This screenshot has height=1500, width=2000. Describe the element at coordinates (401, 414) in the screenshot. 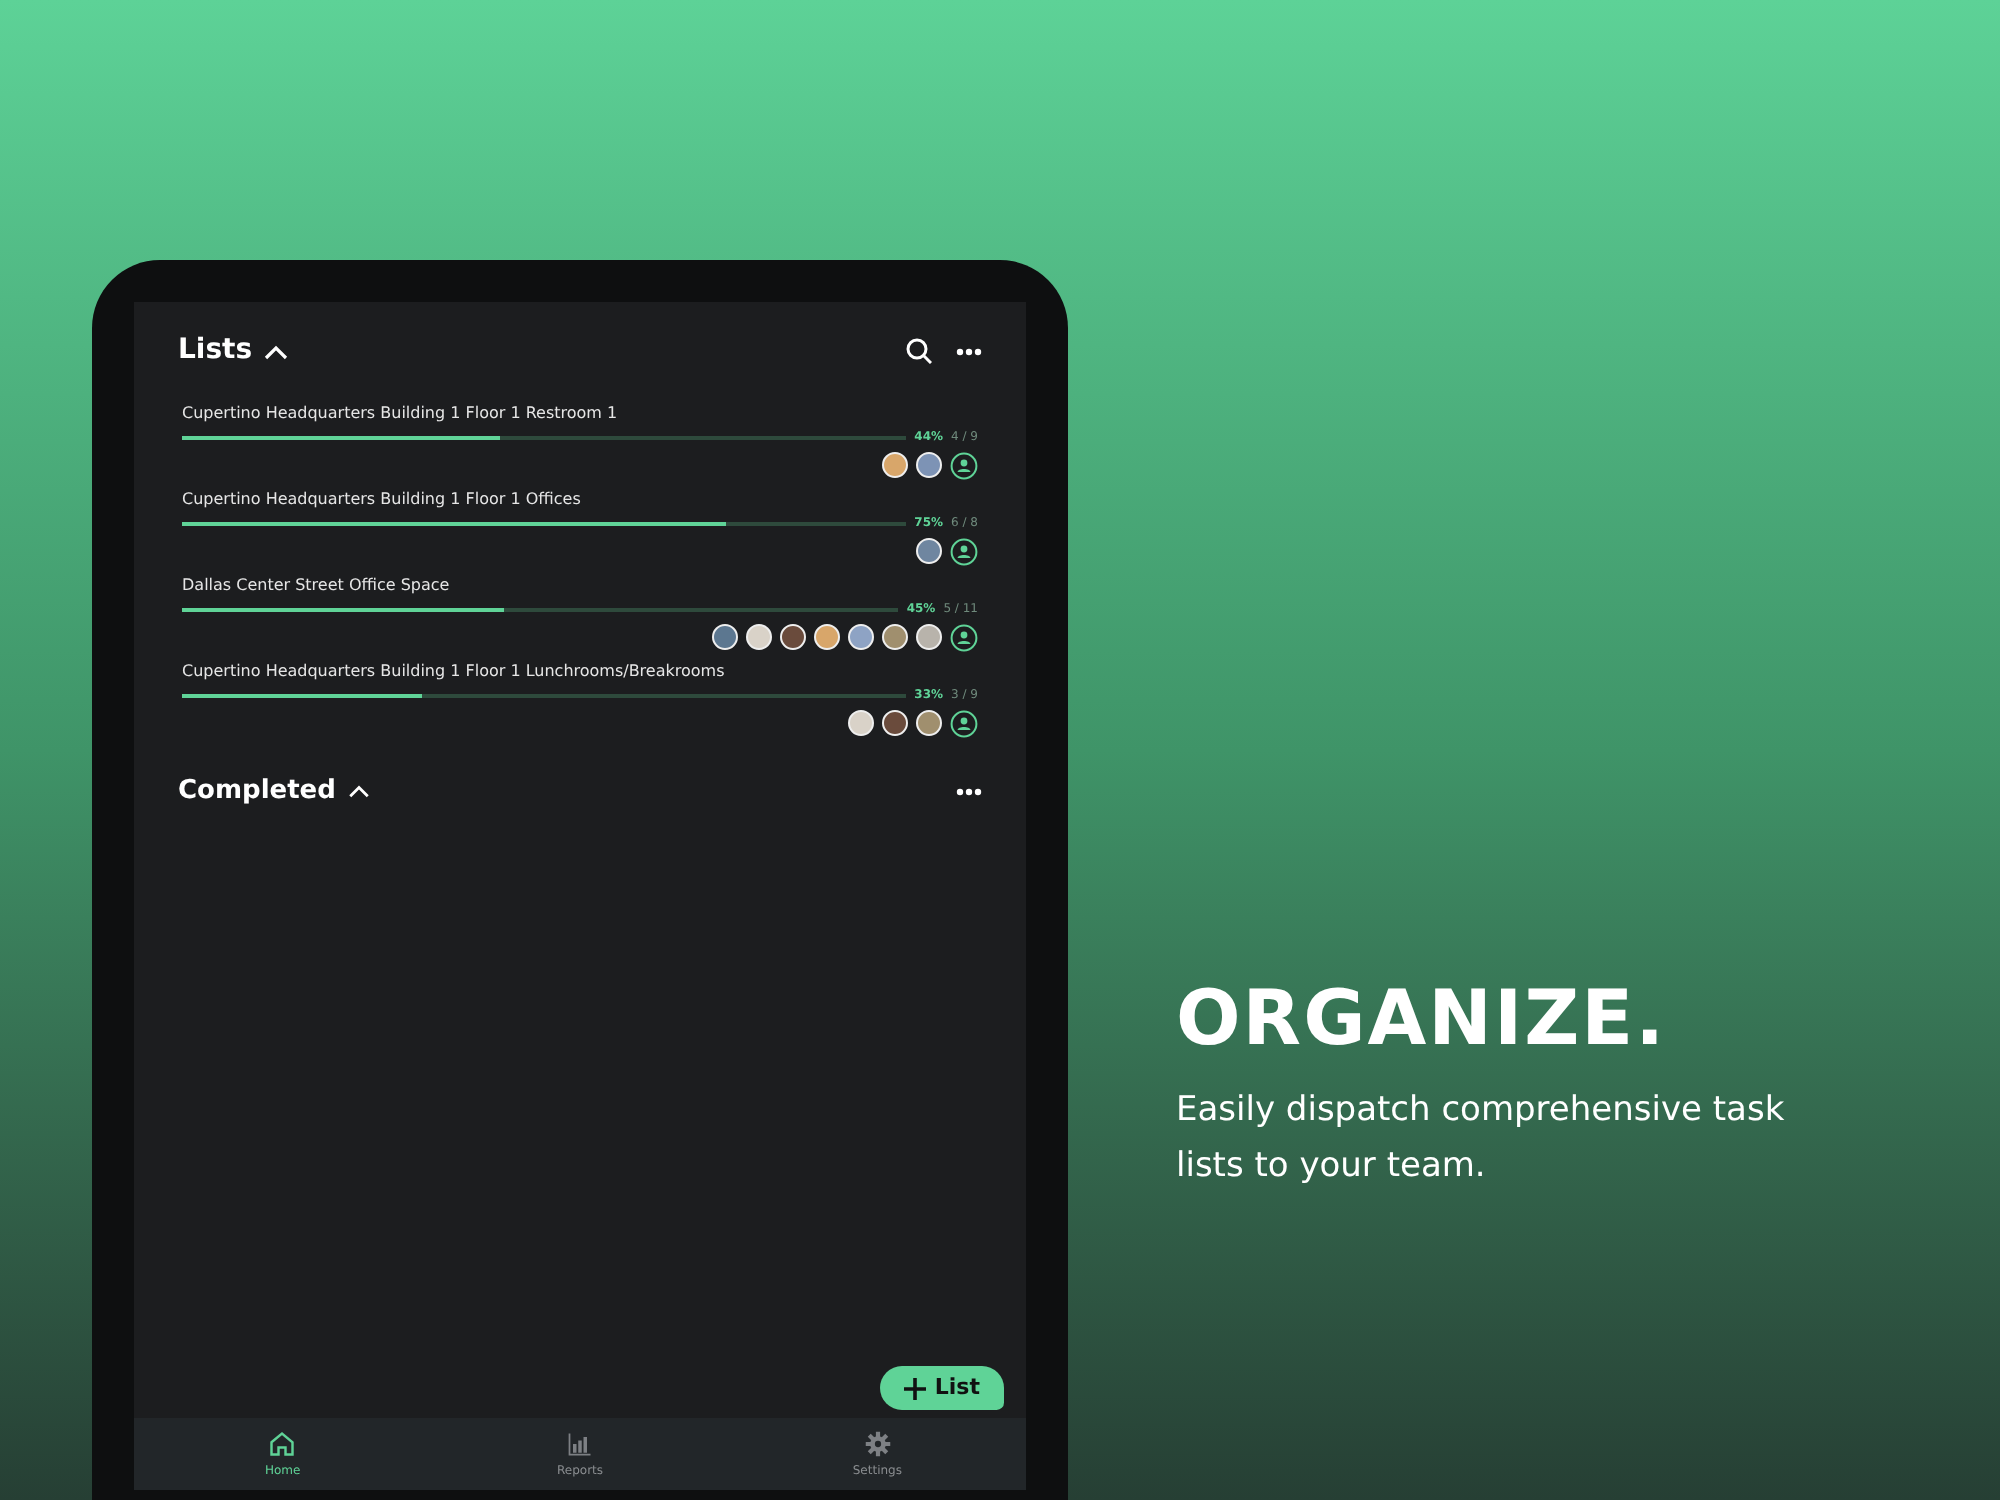

I see `list-name: Cupertino Headquarters Building 1 Floor 1 Restroom 1` at that location.